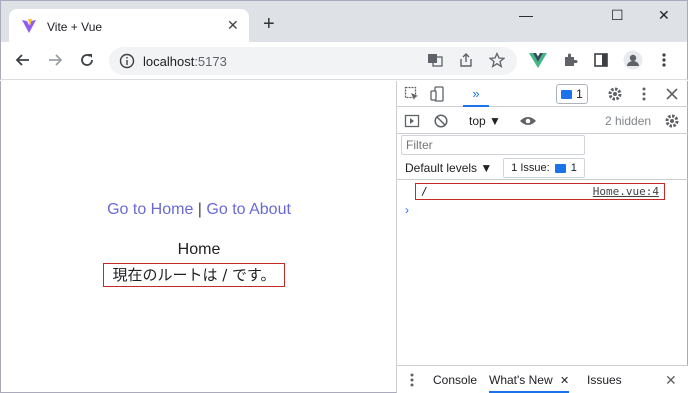 The image size is (688, 393). What do you see at coordinates (644, 94) in the screenshot?
I see `devtools-menu-icon` at bounding box center [644, 94].